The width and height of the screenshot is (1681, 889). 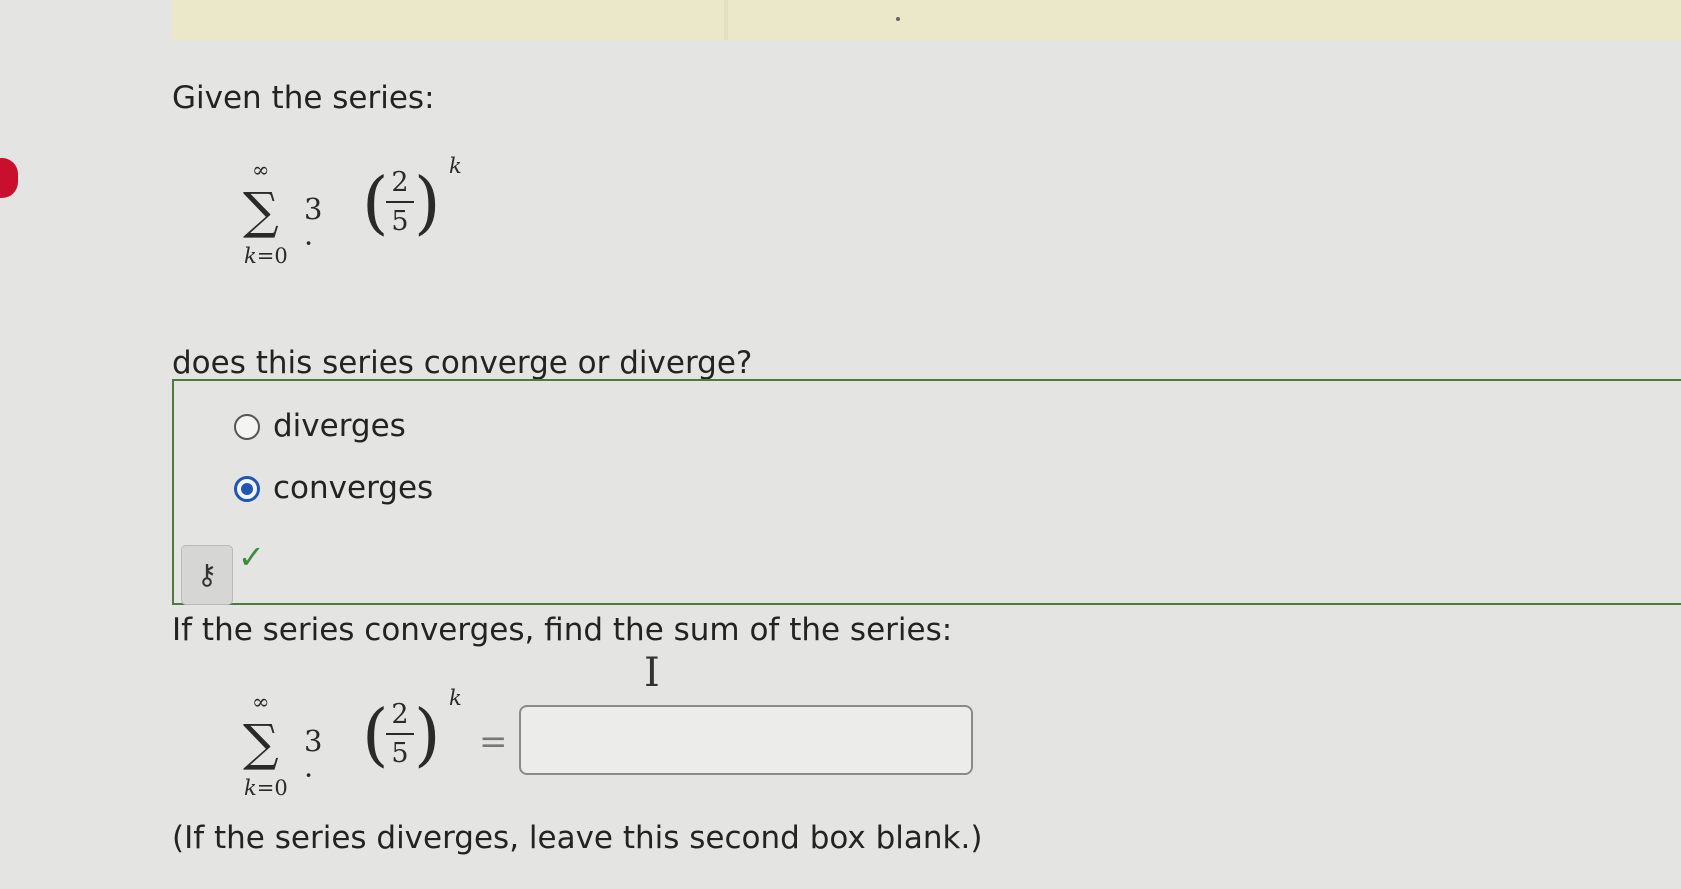 I want to click on fraction-numerator: 2, so click(x=400, y=182).